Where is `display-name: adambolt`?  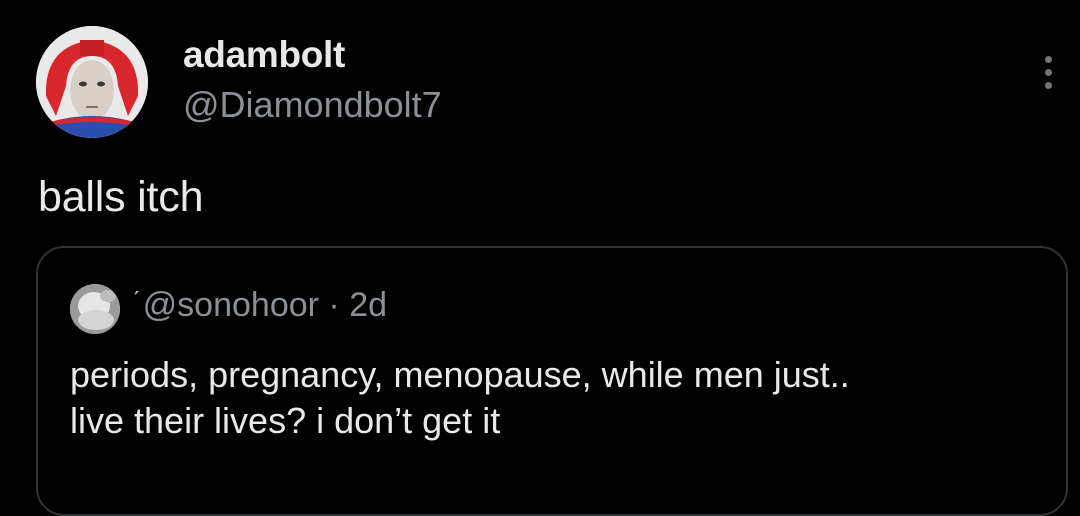 display-name: adambolt is located at coordinates (264, 55).